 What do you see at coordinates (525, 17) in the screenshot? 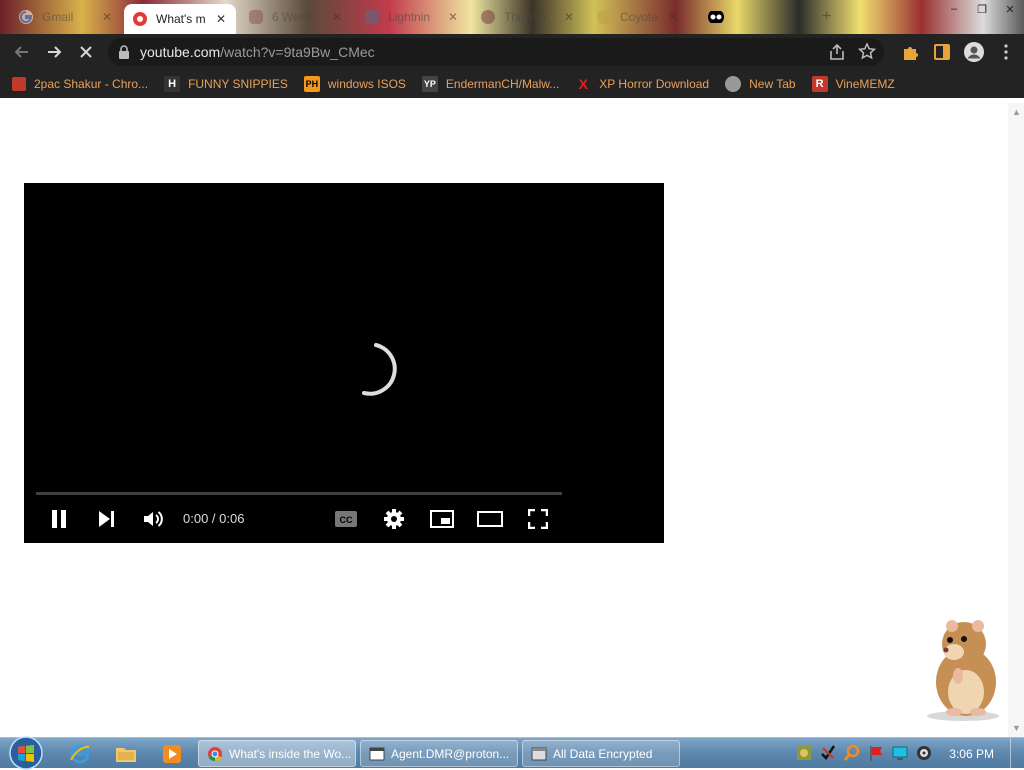
I see `tab-title: The Wo` at bounding box center [525, 17].